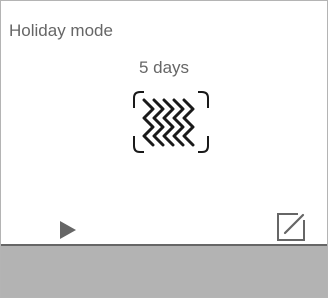  What do you see at coordinates (171, 122) in the screenshot?
I see `heating-waves-icon` at bounding box center [171, 122].